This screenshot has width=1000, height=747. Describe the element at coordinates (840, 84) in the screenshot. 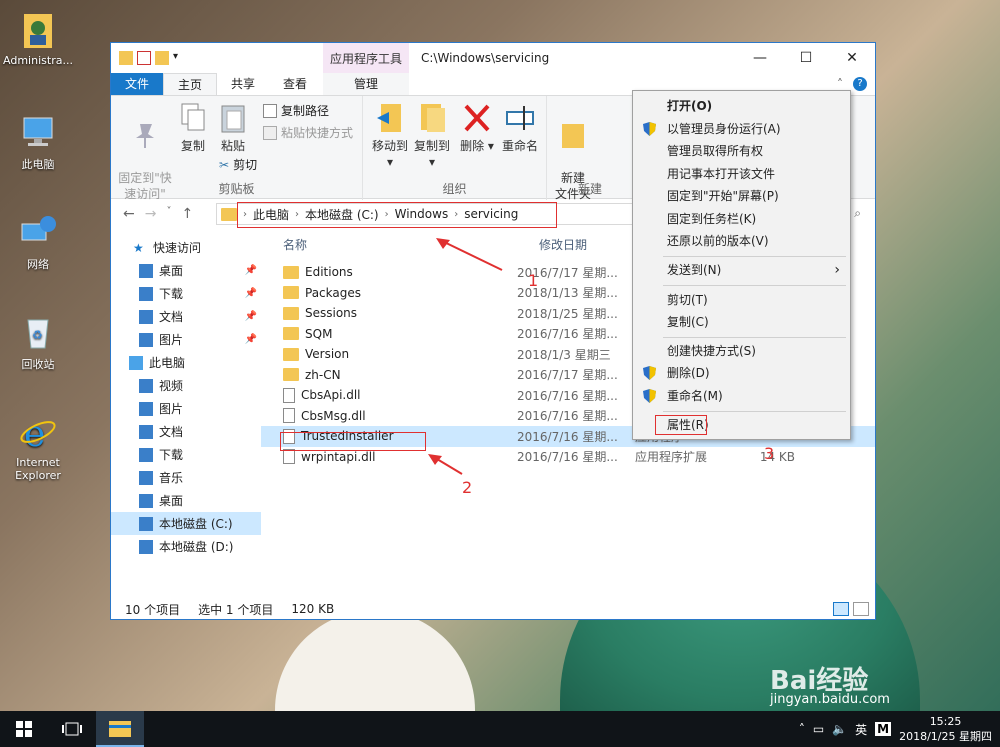

I see `collapse-ribbon-icon: ˄` at that location.